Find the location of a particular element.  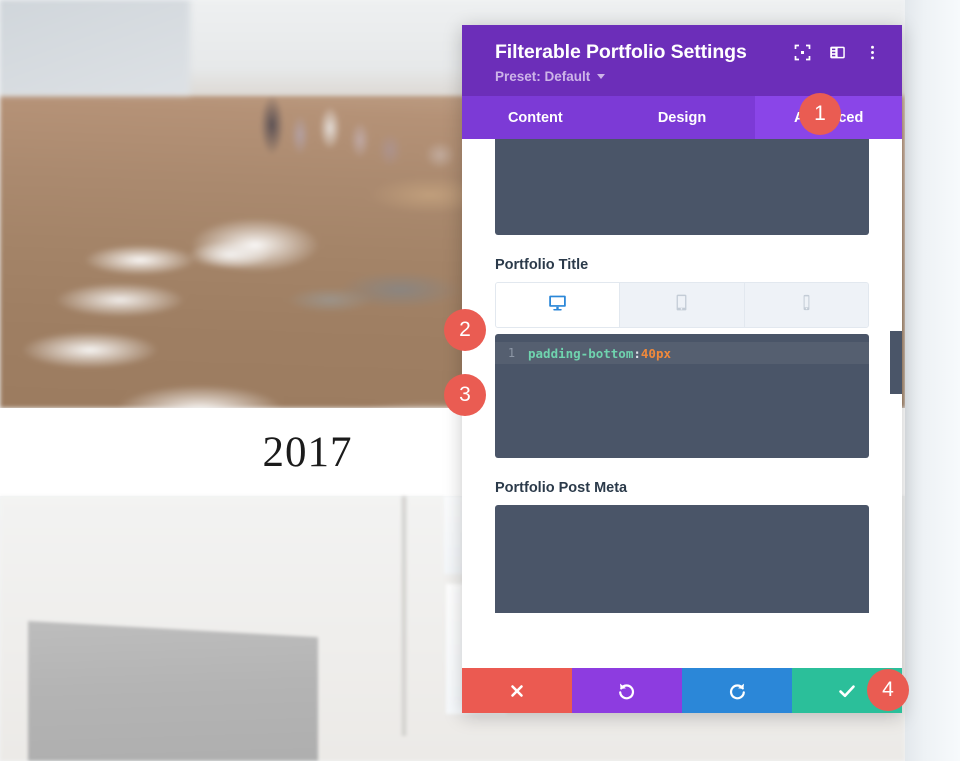

css-value-token: 40px is located at coordinates (655, 353).